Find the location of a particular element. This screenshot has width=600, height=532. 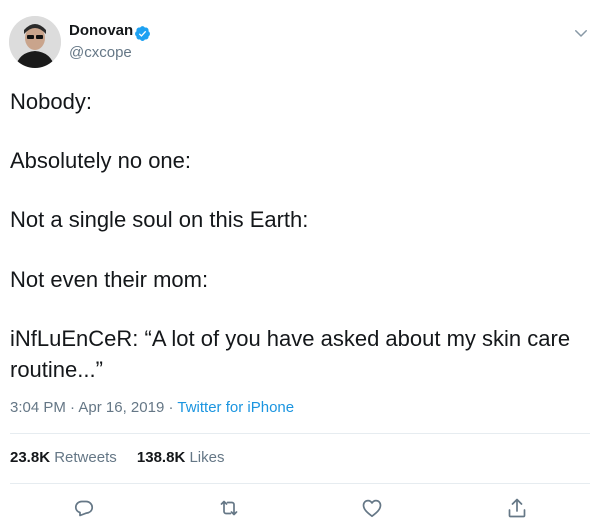

retweets-count: 23.8K is located at coordinates (30, 457).